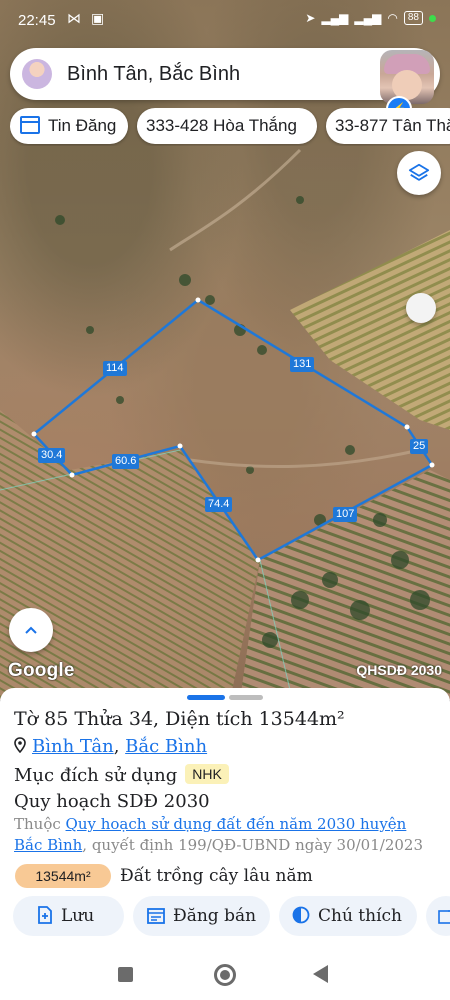  Describe the element at coordinates (392, 125) in the screenshot. I see `chip-label: 33-877 Tân Thắ` at that location.